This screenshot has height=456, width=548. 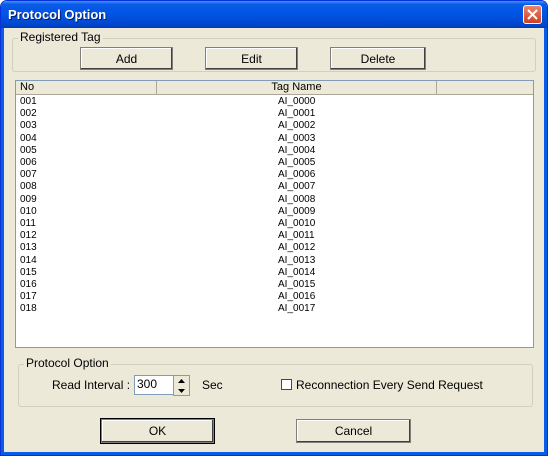 I want to click on reconnection-checkbox, so click(x=286, y=384).